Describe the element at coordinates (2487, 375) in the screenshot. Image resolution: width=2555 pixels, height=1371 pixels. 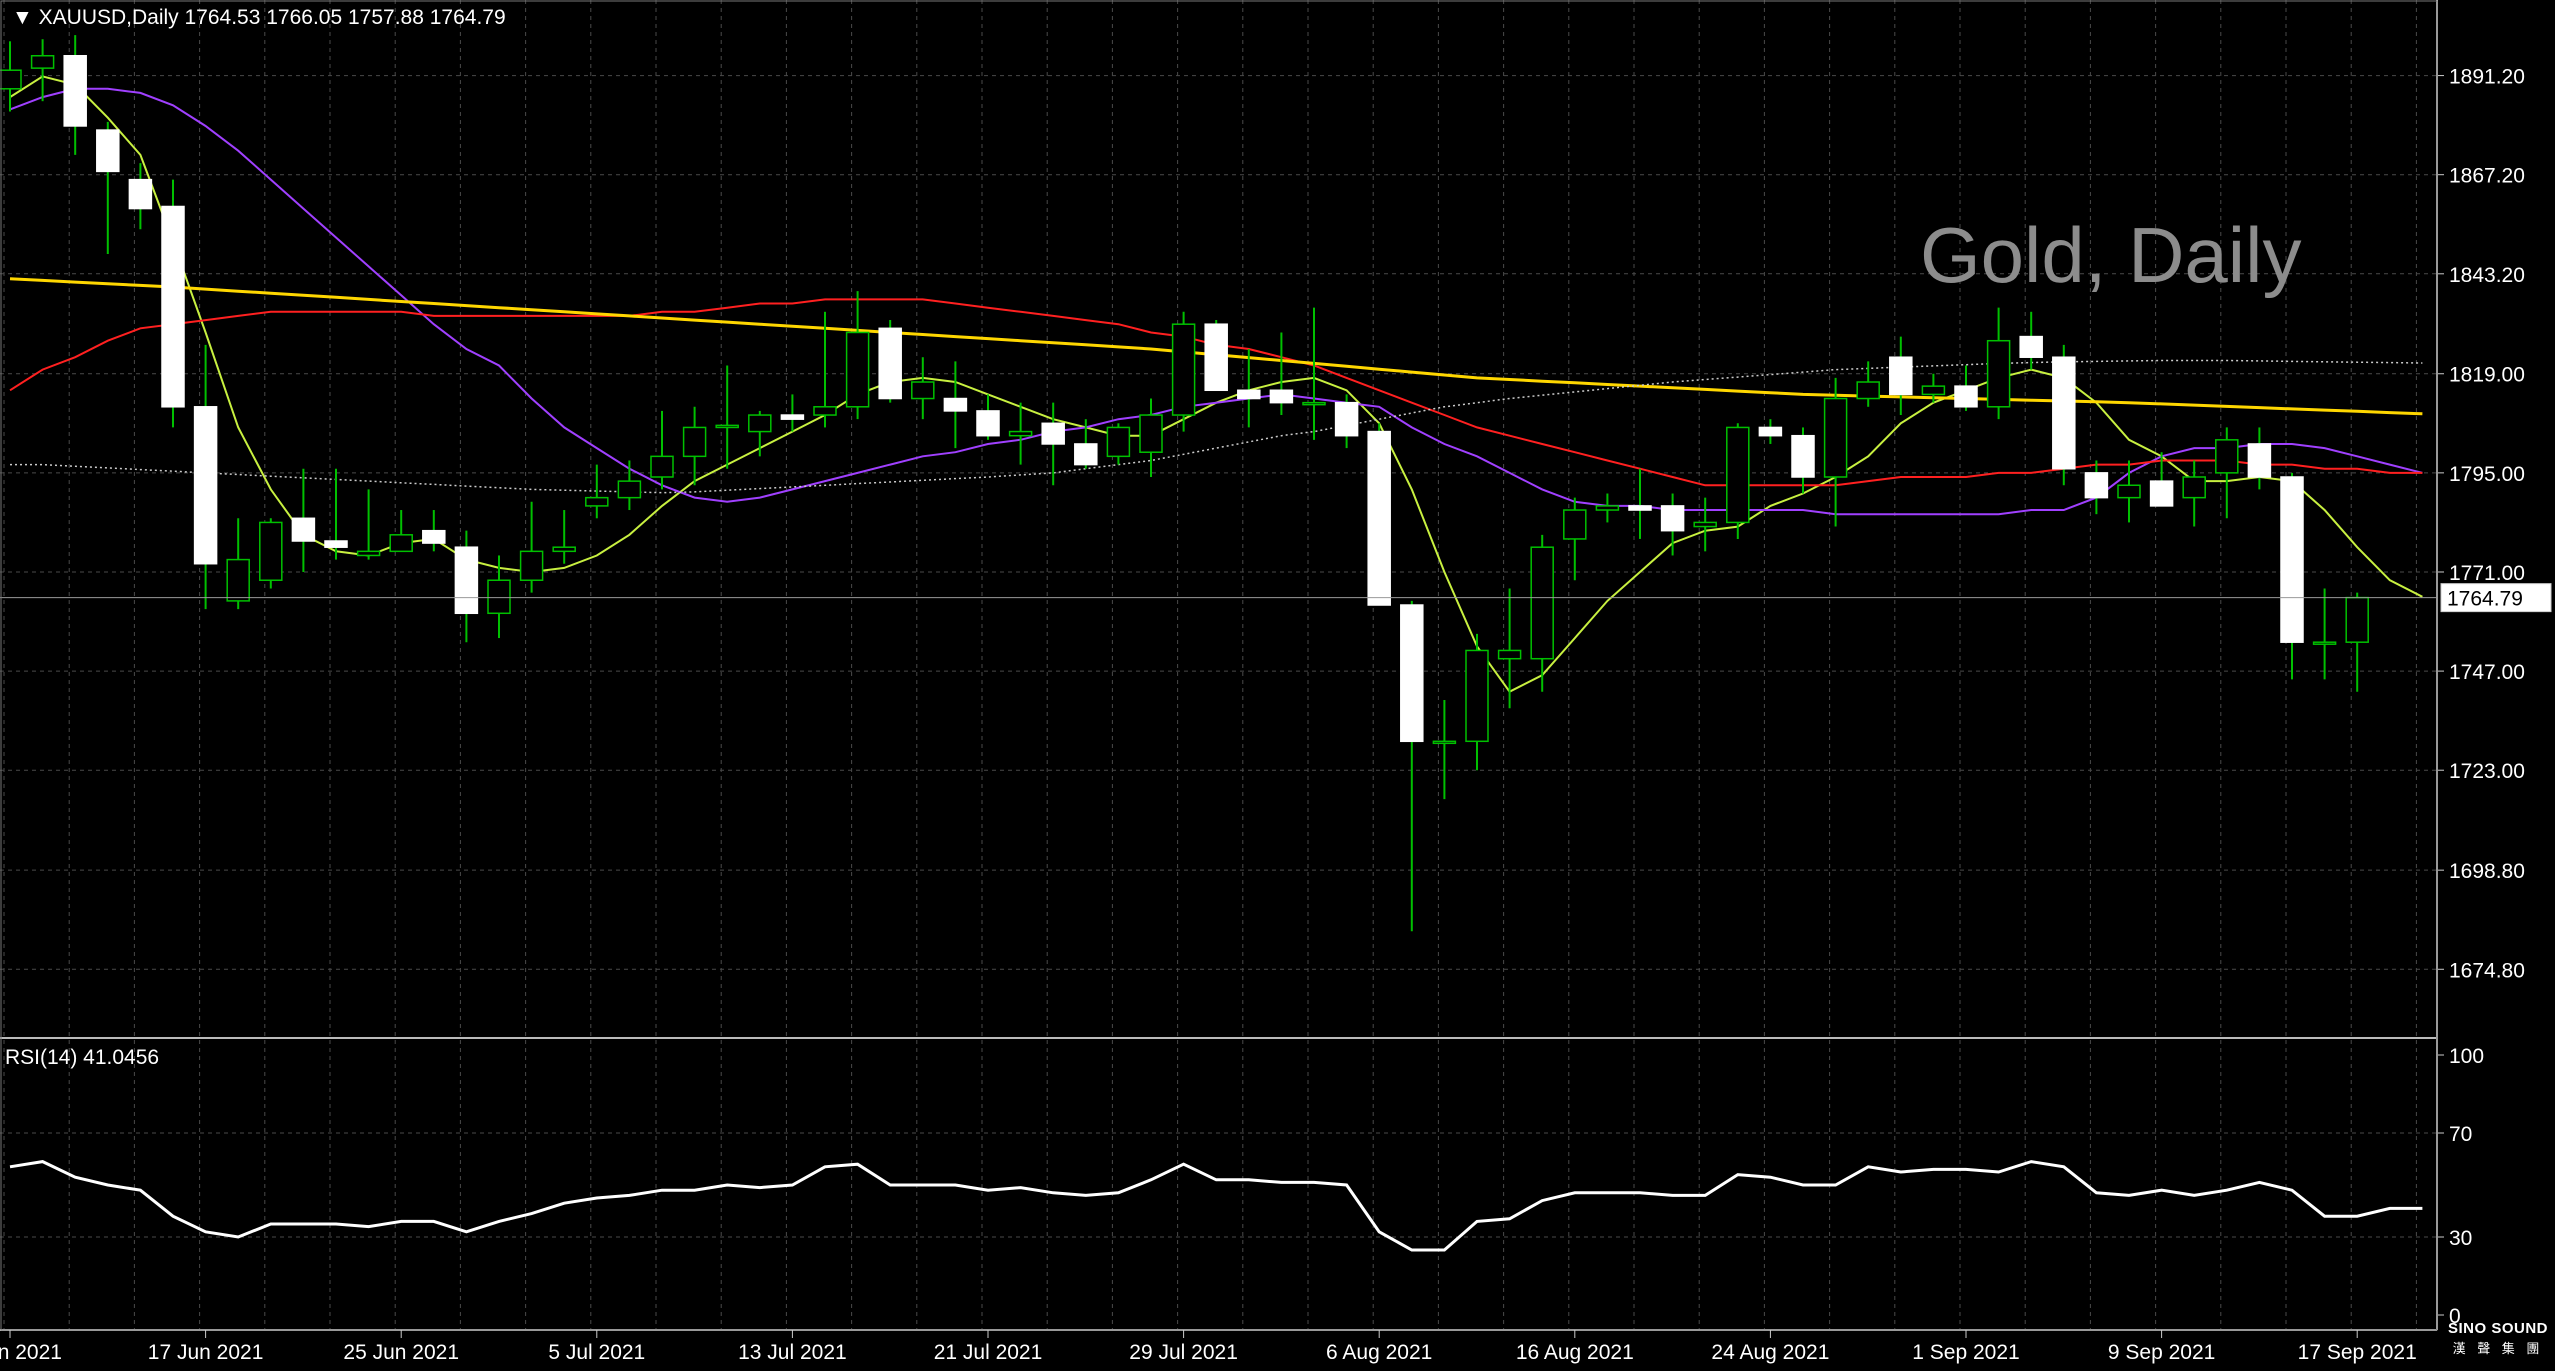
I see `price-tick-label: 1819.00` at that location.